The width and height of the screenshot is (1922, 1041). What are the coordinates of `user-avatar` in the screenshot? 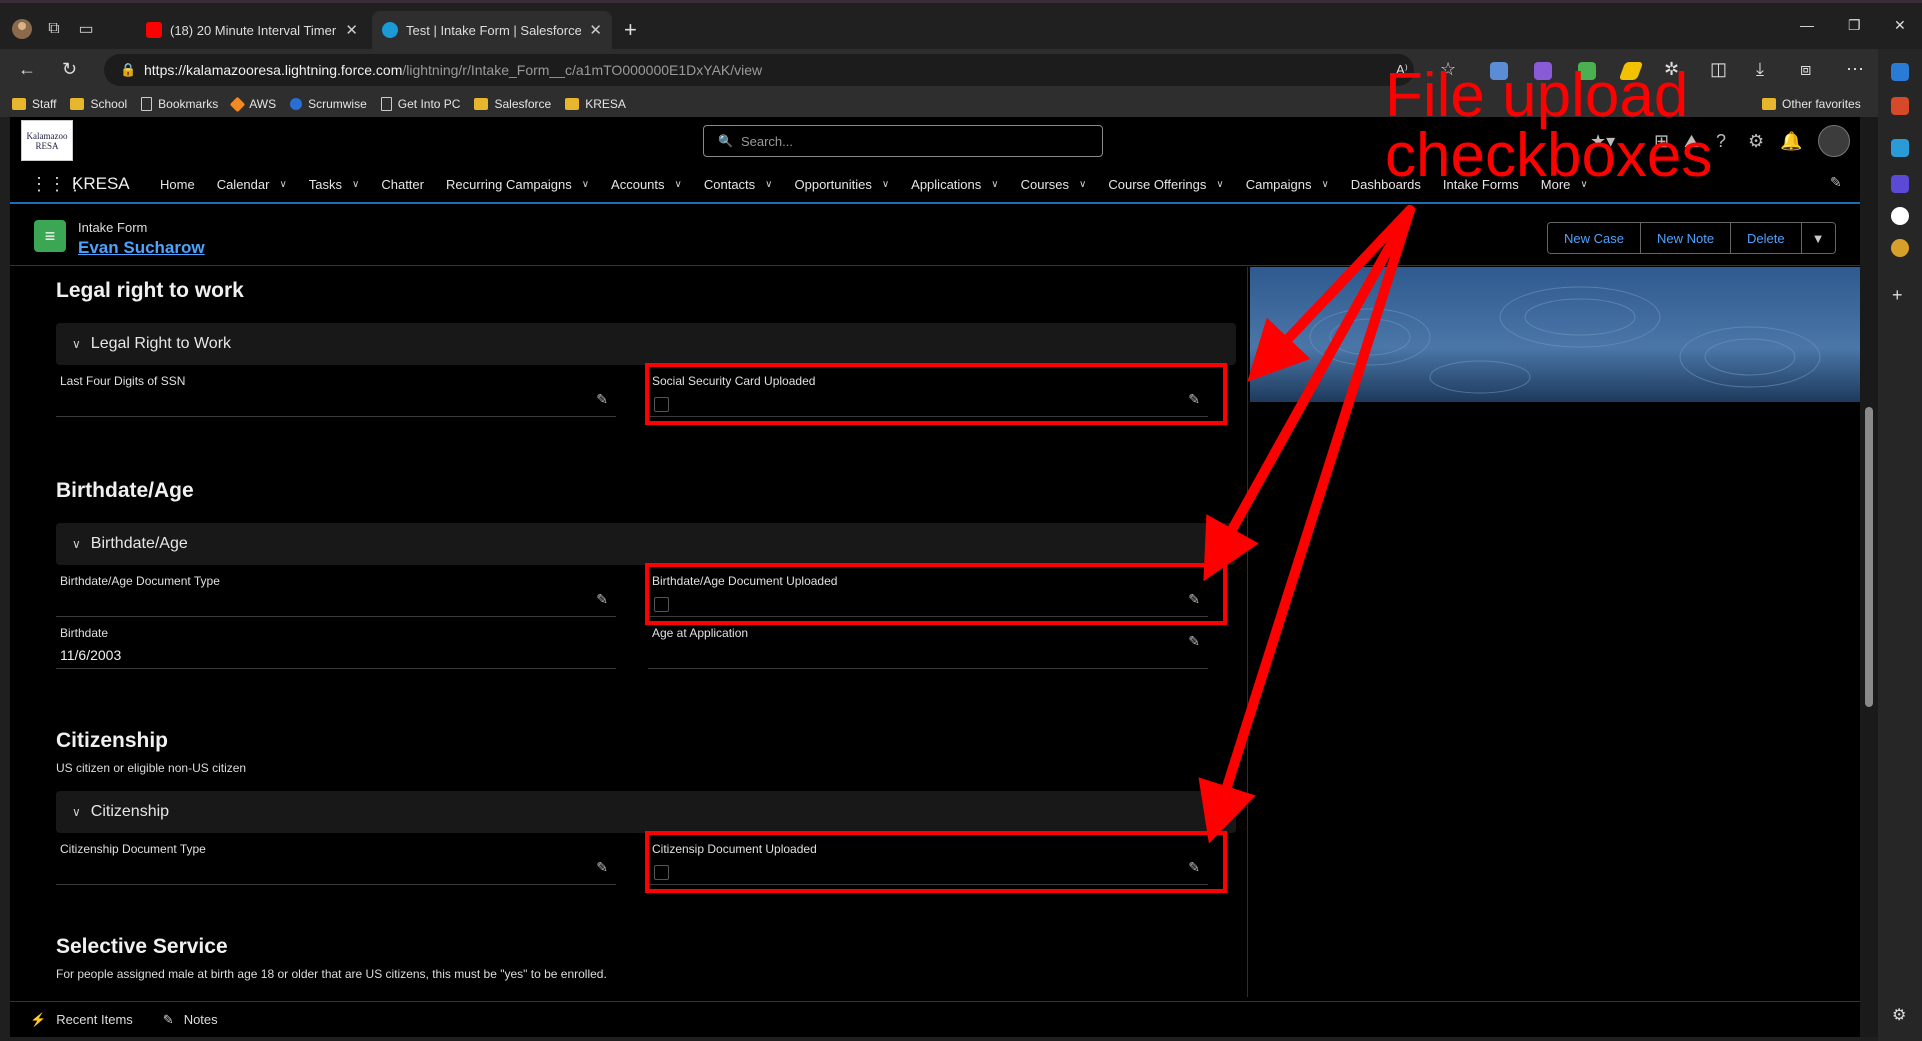 It's located at (1834, 141).